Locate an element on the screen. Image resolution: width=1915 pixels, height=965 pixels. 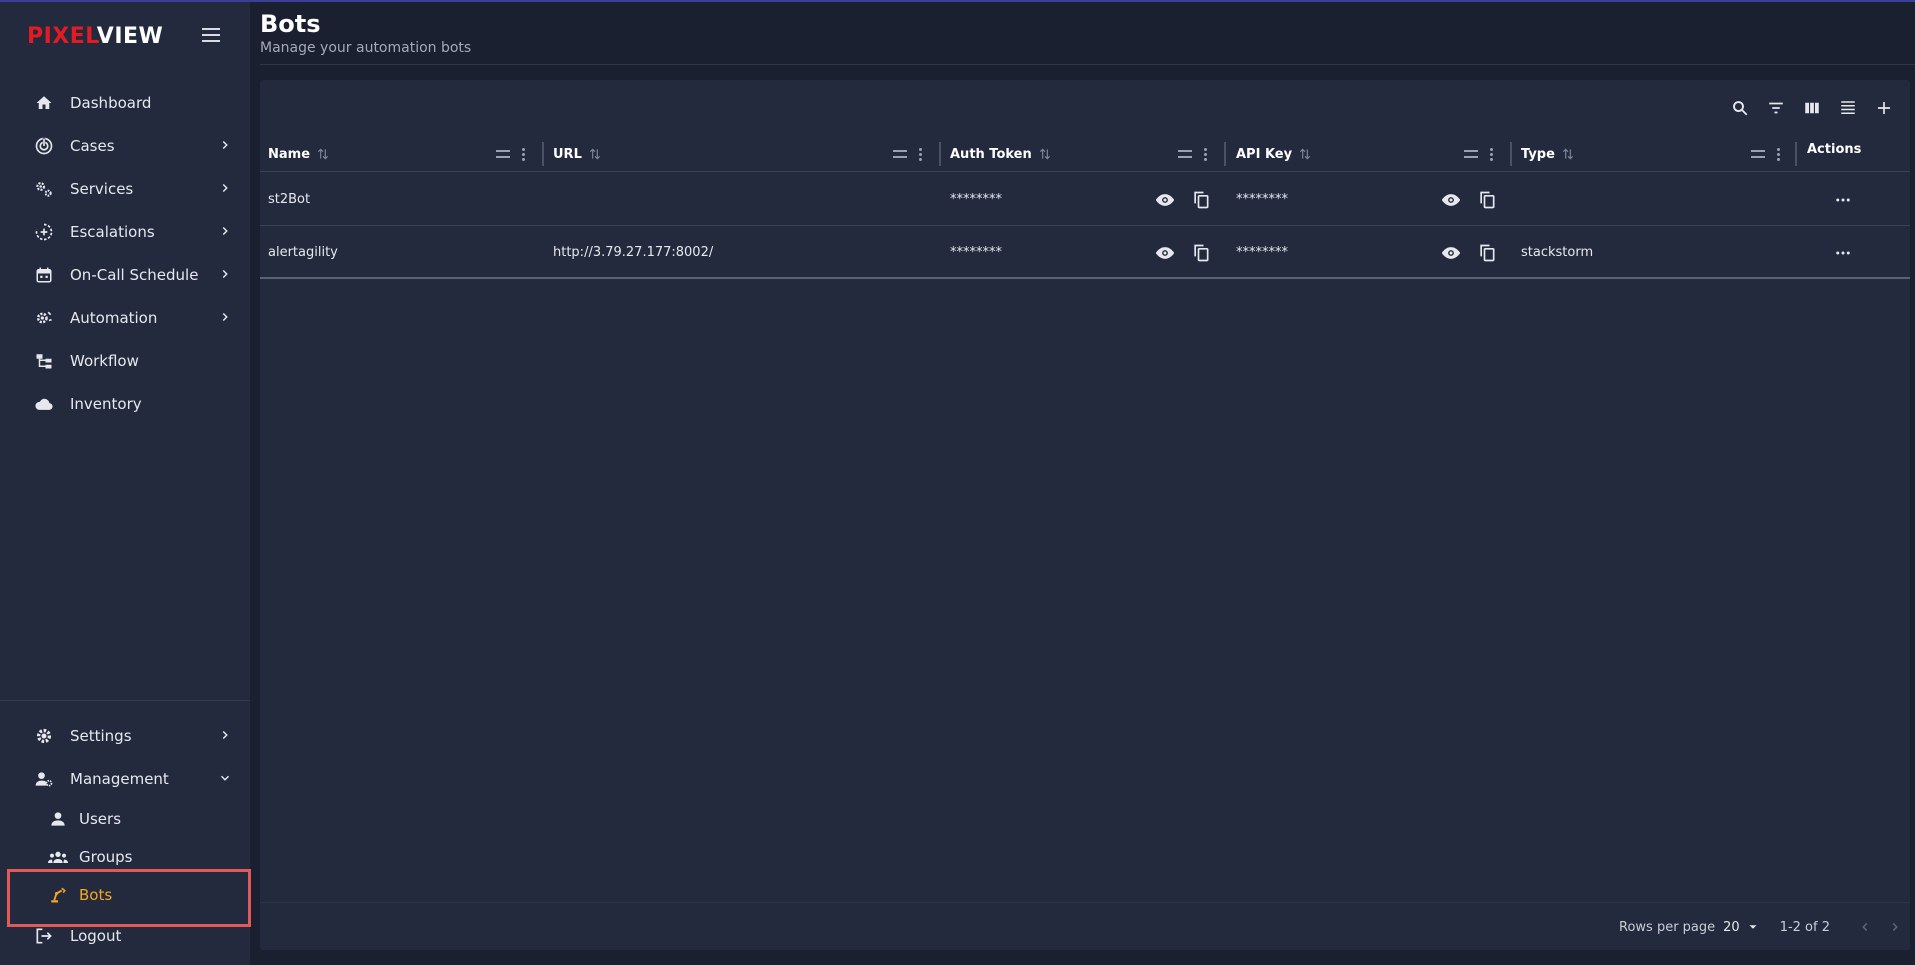
brand-part1: PIXEL is located at coordinates (62, 36).